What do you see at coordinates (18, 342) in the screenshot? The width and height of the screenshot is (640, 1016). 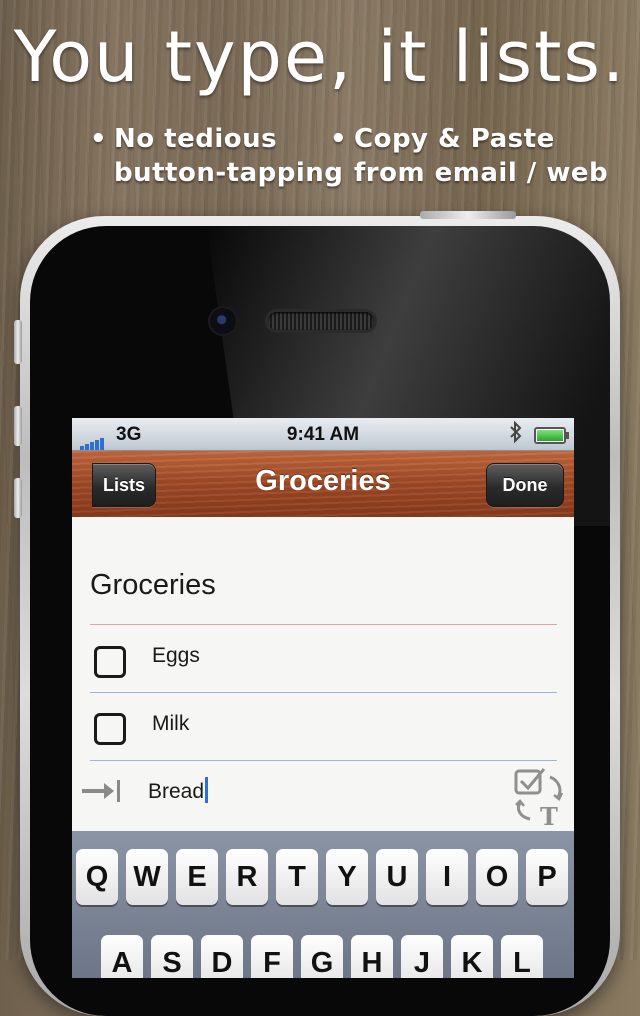 I see `mute-switch` at bounding box center [18, 342].